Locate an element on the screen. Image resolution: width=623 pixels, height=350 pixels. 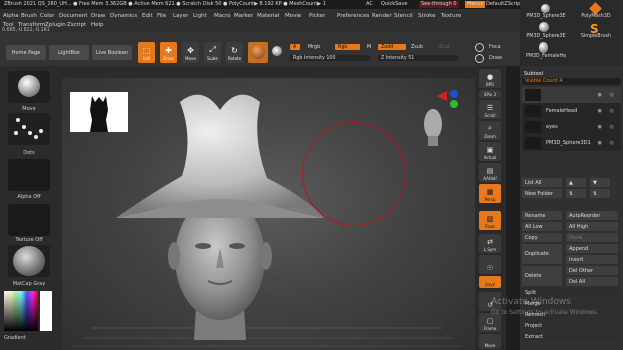
stroke-tile is located at coordinates (29, 129).